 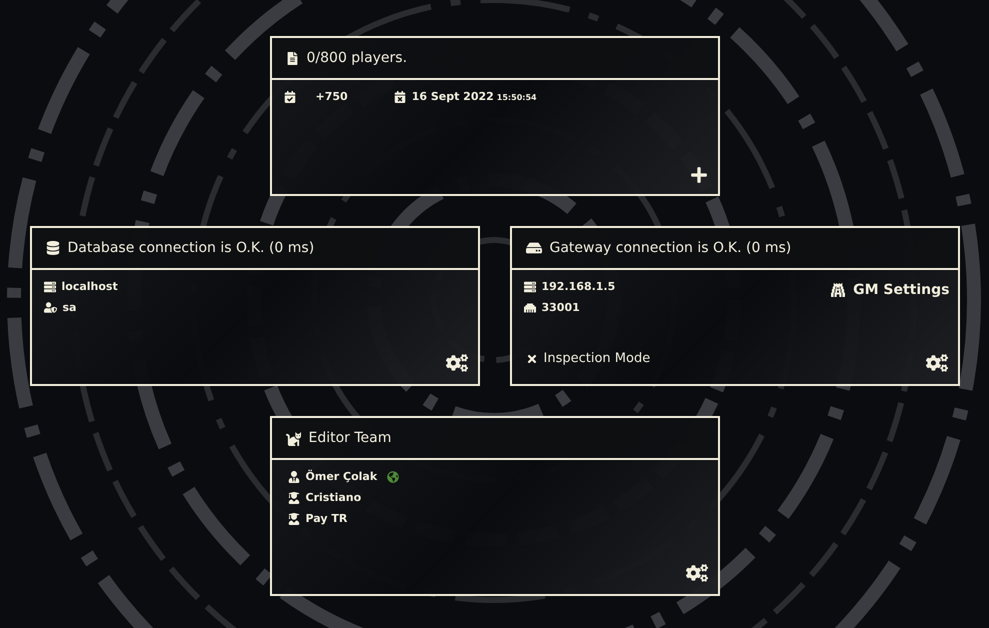 I want to click on globe-icon, so click(x=393, y=476).